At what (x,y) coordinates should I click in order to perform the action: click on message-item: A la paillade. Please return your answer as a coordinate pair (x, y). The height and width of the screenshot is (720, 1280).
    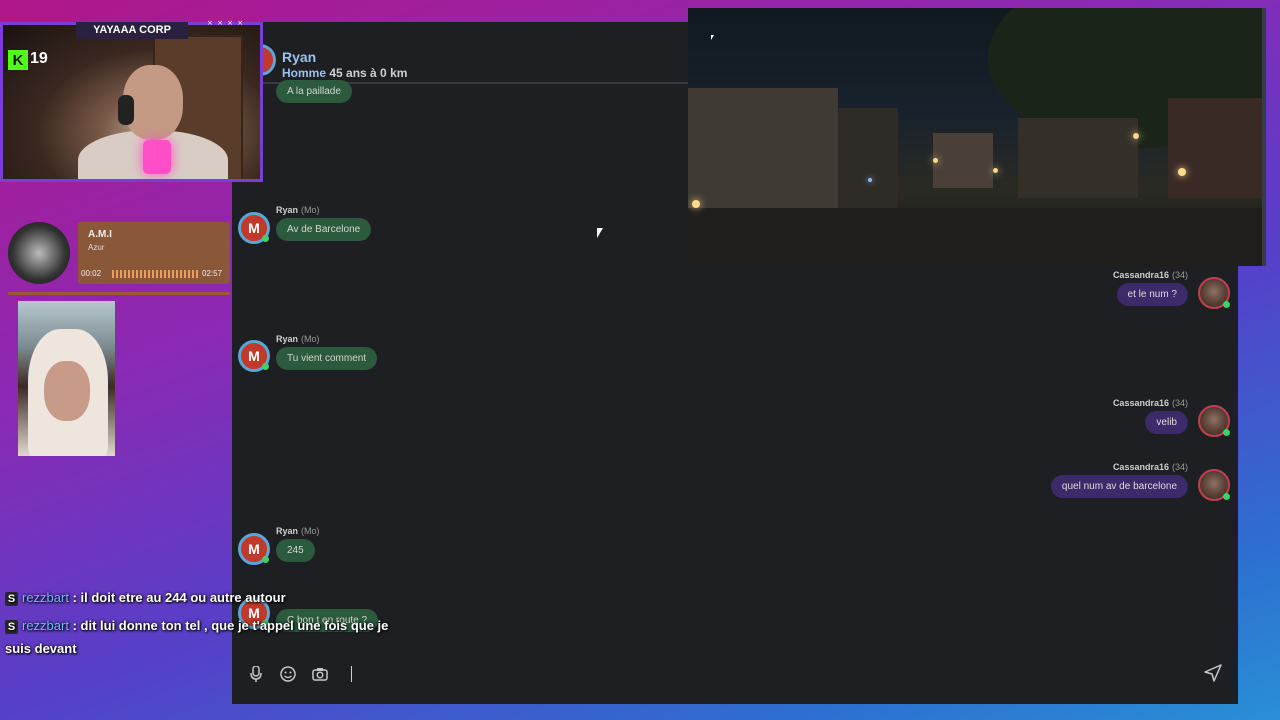
    Looking at the image, I should click on (314, 90).